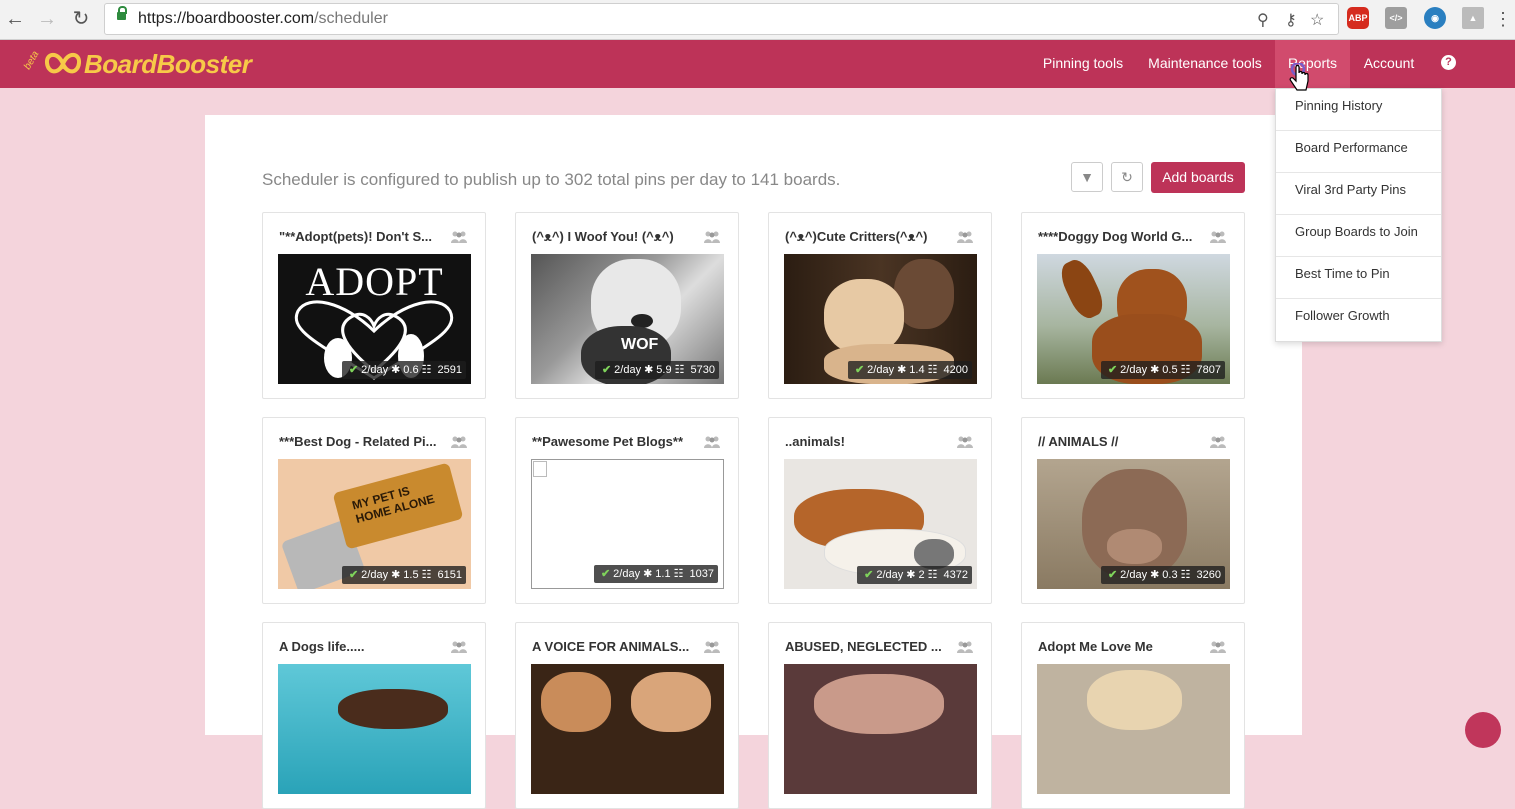 Image resolution: width=1515 pixels, height=809 pixels. I want to click on board-card: ..animals! ✔ 2/day ✱ 2 ☷ 4372, so click(880, 510).